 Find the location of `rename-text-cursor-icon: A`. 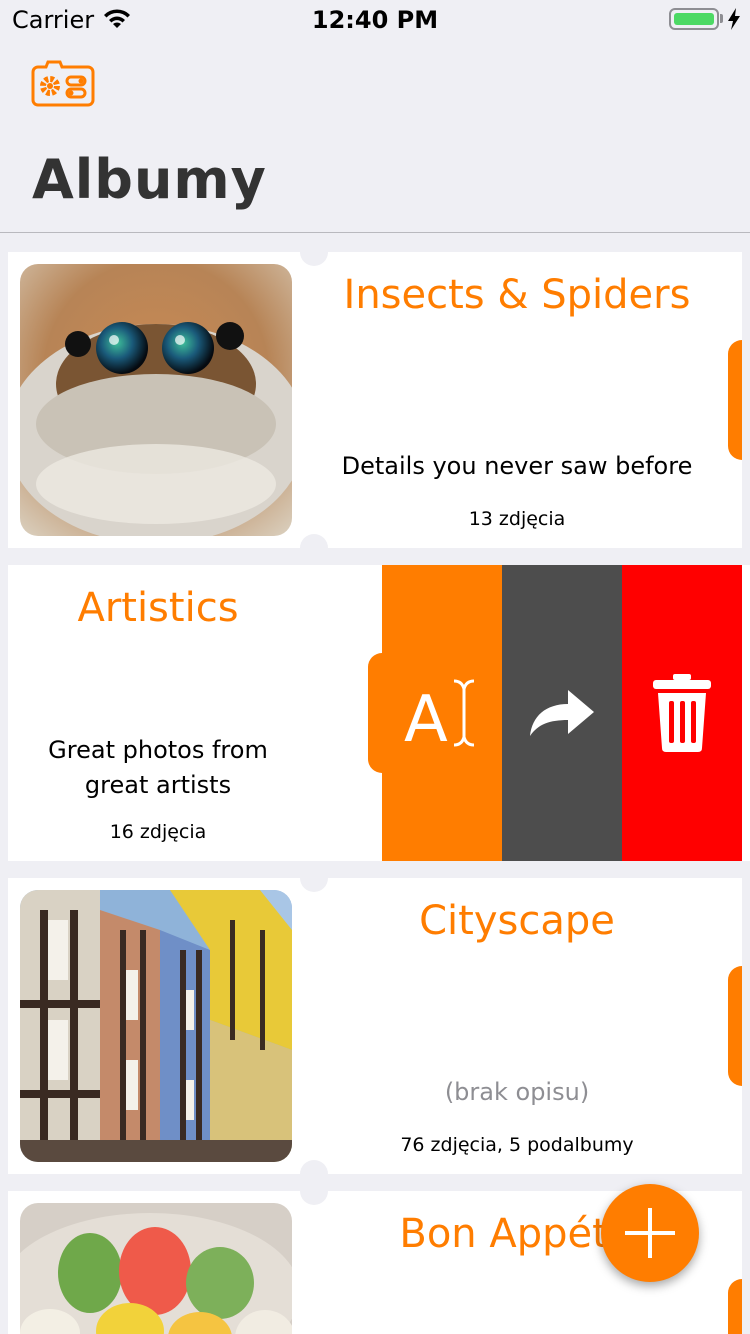

rename-text-cursor-icon: A is located at coordinates (439, 714).